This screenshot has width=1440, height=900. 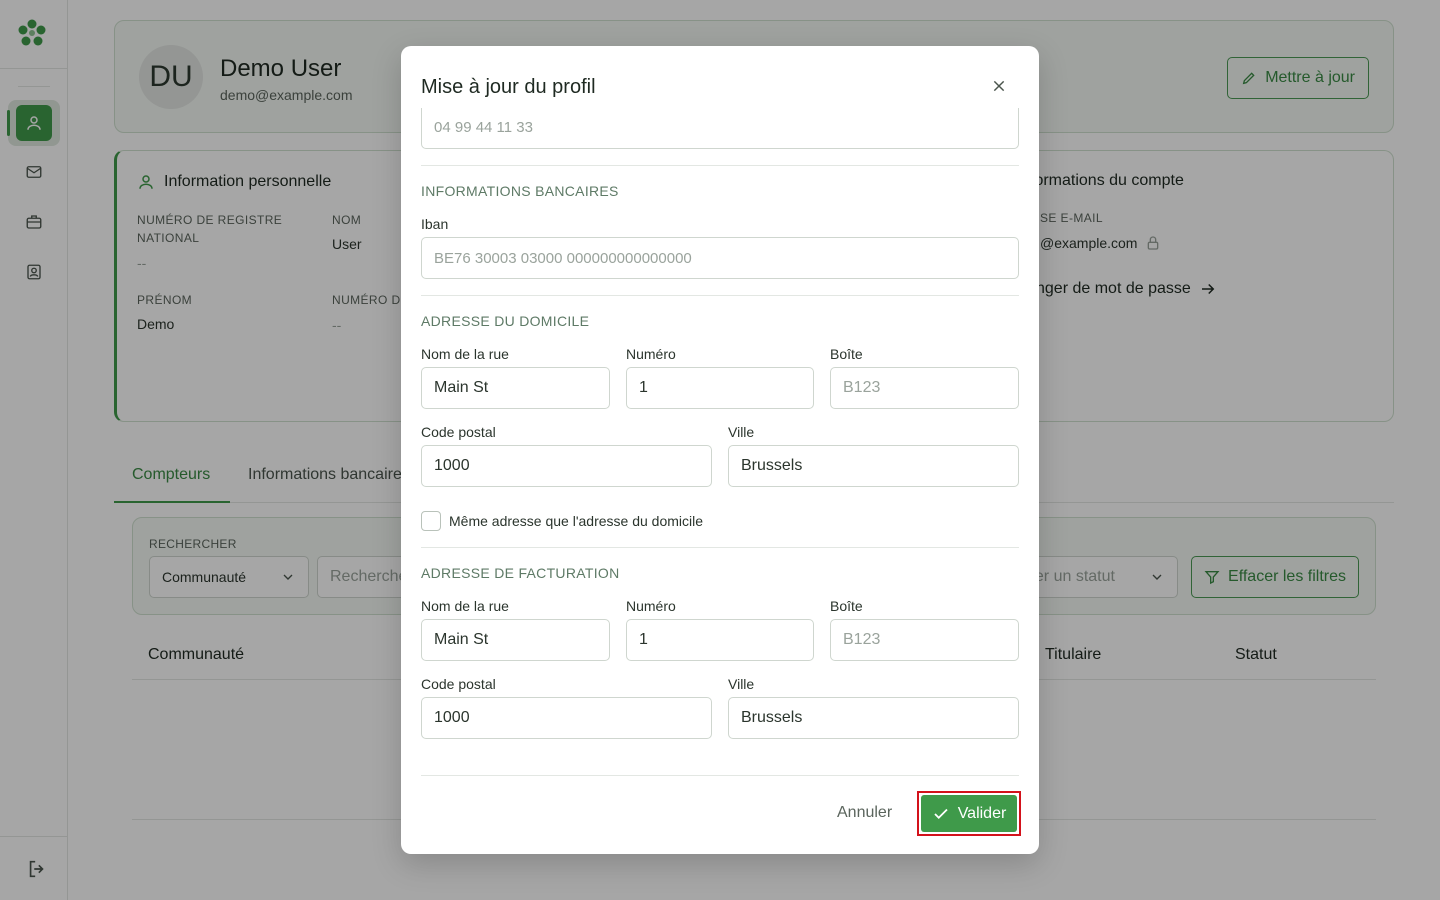 I want to click on billing-box-field: B123, so click(x=924, y=640).